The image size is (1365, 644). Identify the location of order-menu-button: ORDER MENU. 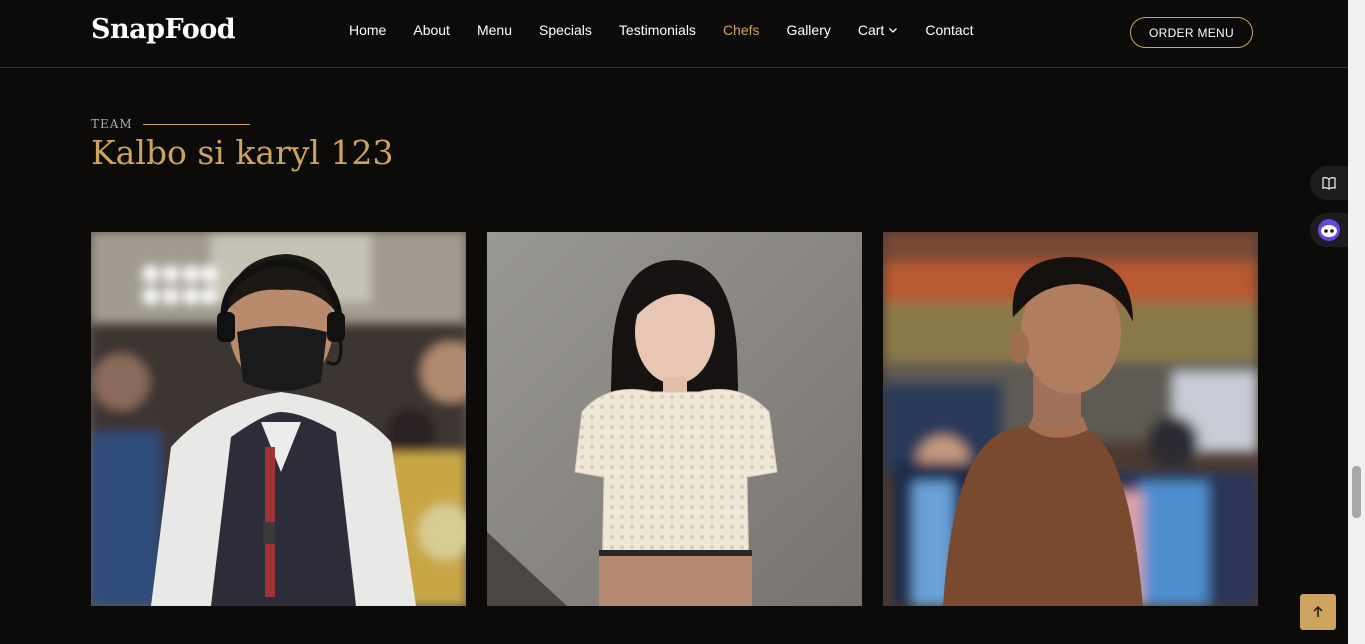
(1191, 32).